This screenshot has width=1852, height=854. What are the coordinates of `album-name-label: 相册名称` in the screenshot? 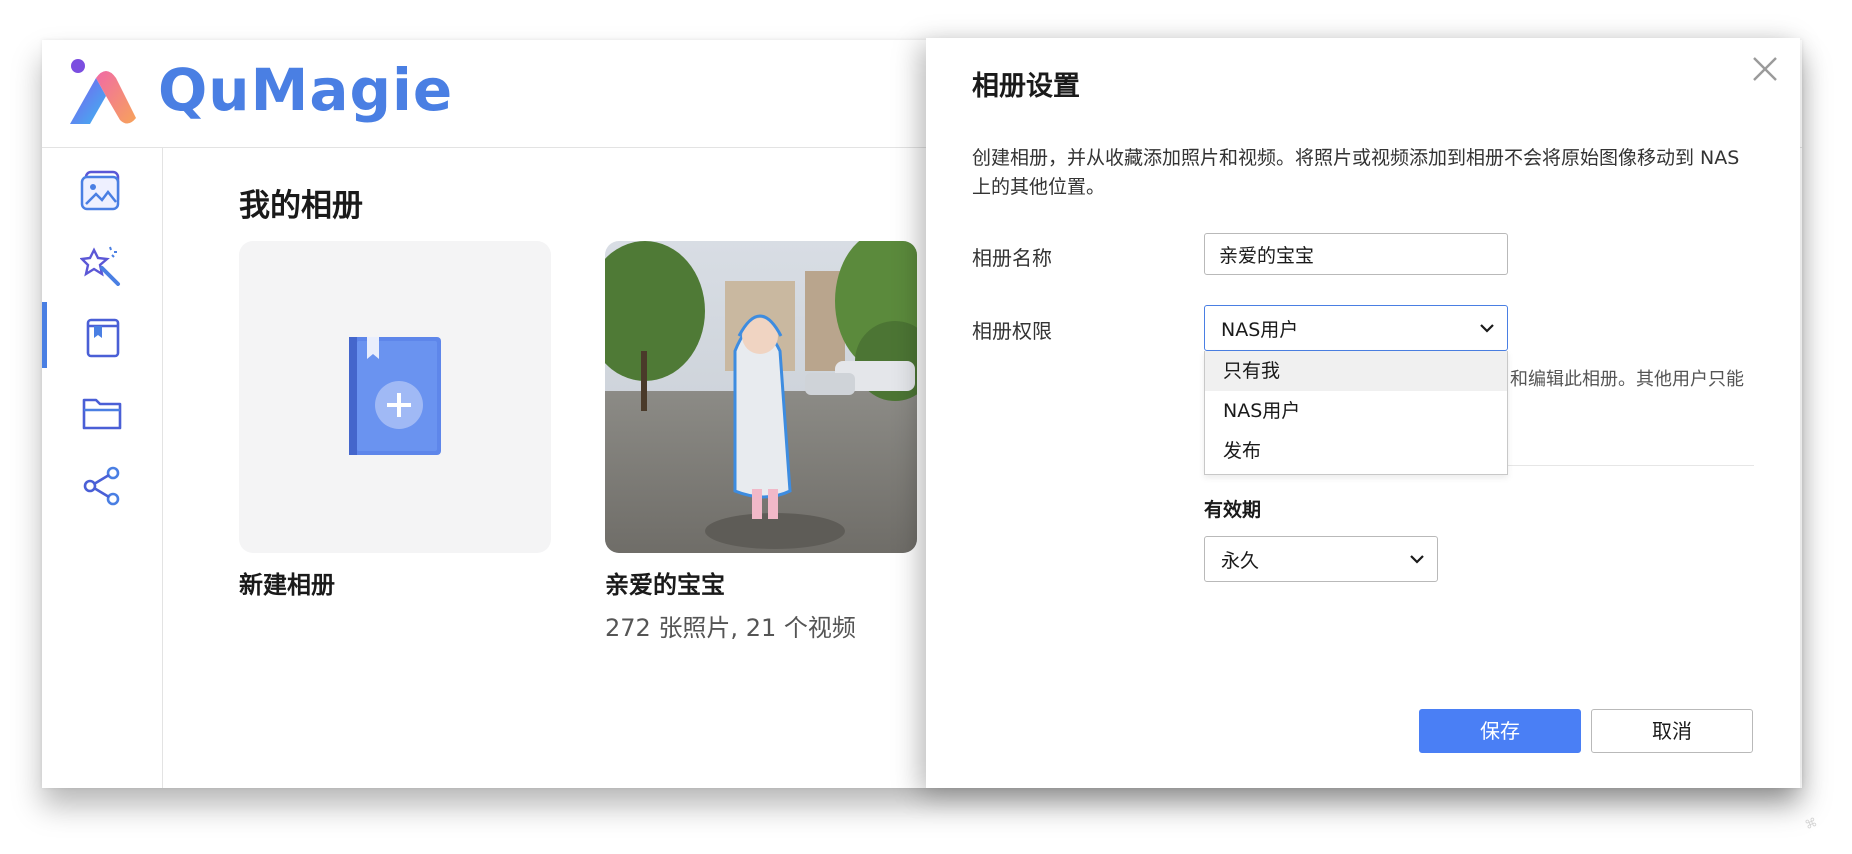 It's located at (1012, 258).